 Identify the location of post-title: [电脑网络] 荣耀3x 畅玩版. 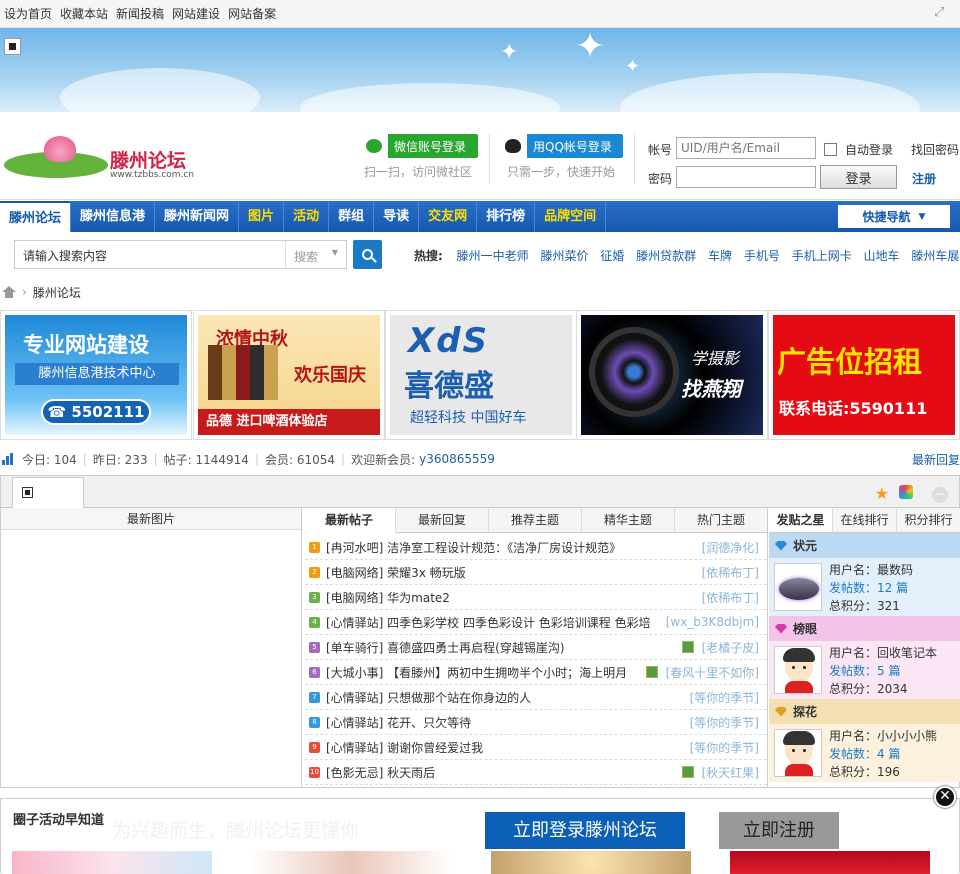
(396, 572).